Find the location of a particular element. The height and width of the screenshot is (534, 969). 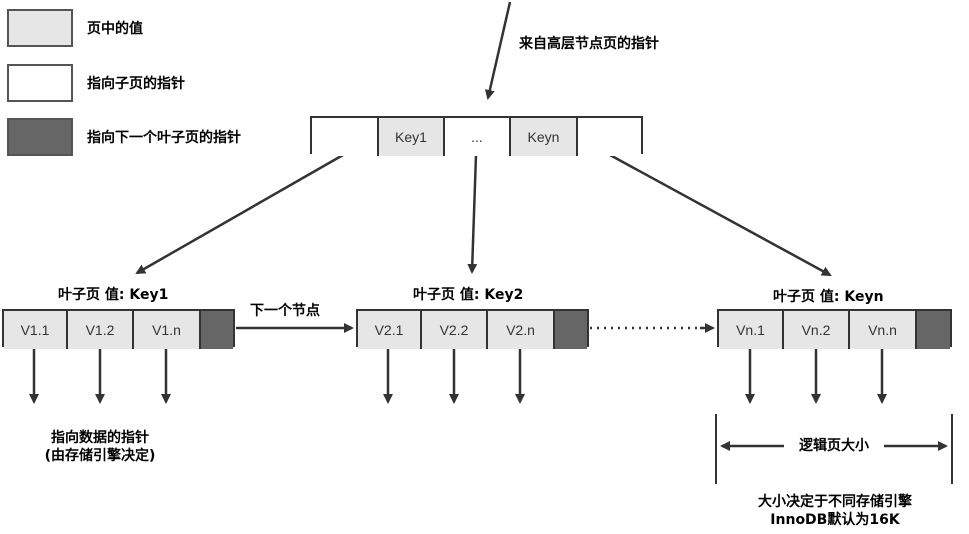

leaf2-next-pointer is located at coordinates (571, 330).